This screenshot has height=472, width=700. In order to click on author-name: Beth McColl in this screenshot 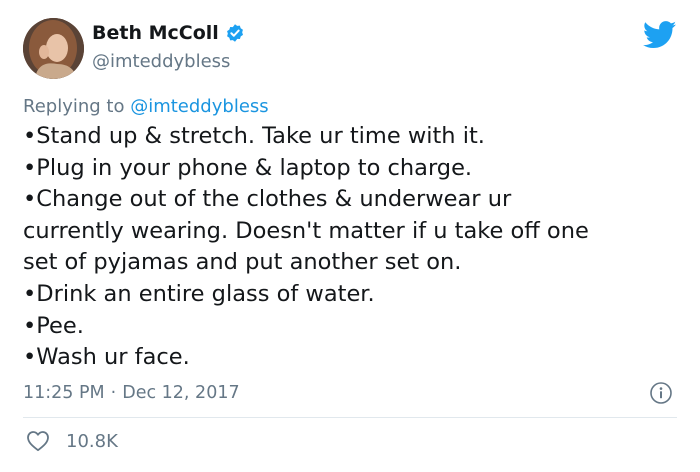, I will do `click(168, 33)`.